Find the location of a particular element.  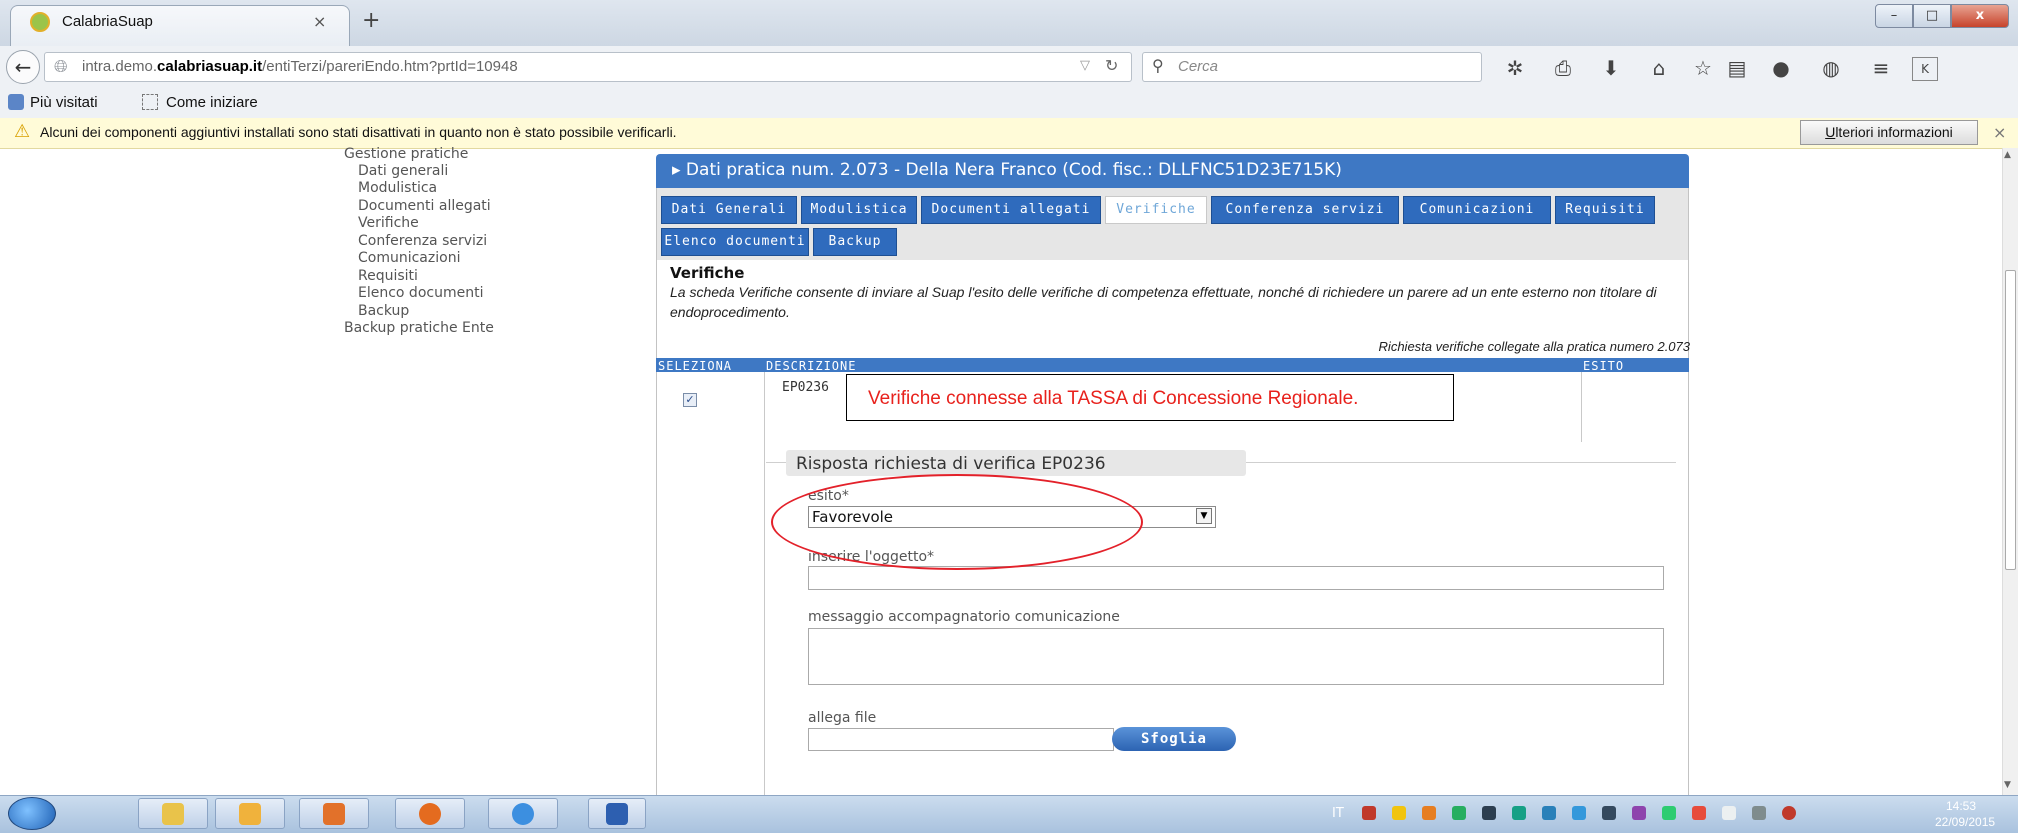

language-indicator: IT is located at coordinates (1338, 813).